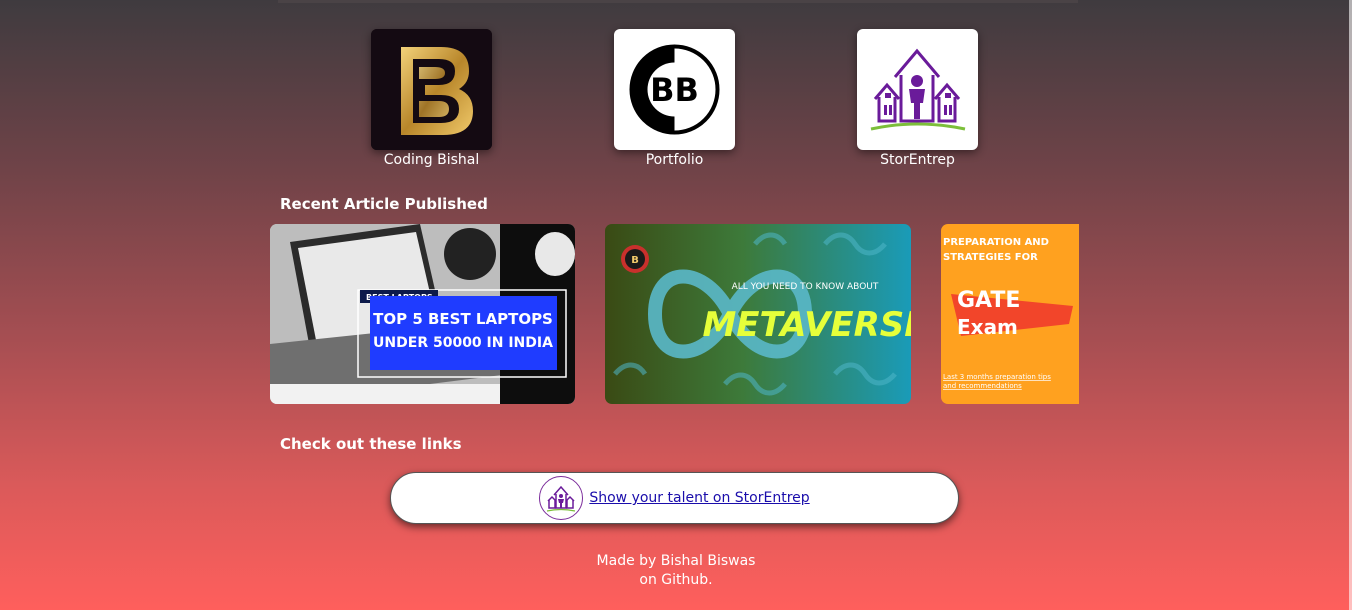  I want to click on profile-label: StorEntrep, so click(917, 160).